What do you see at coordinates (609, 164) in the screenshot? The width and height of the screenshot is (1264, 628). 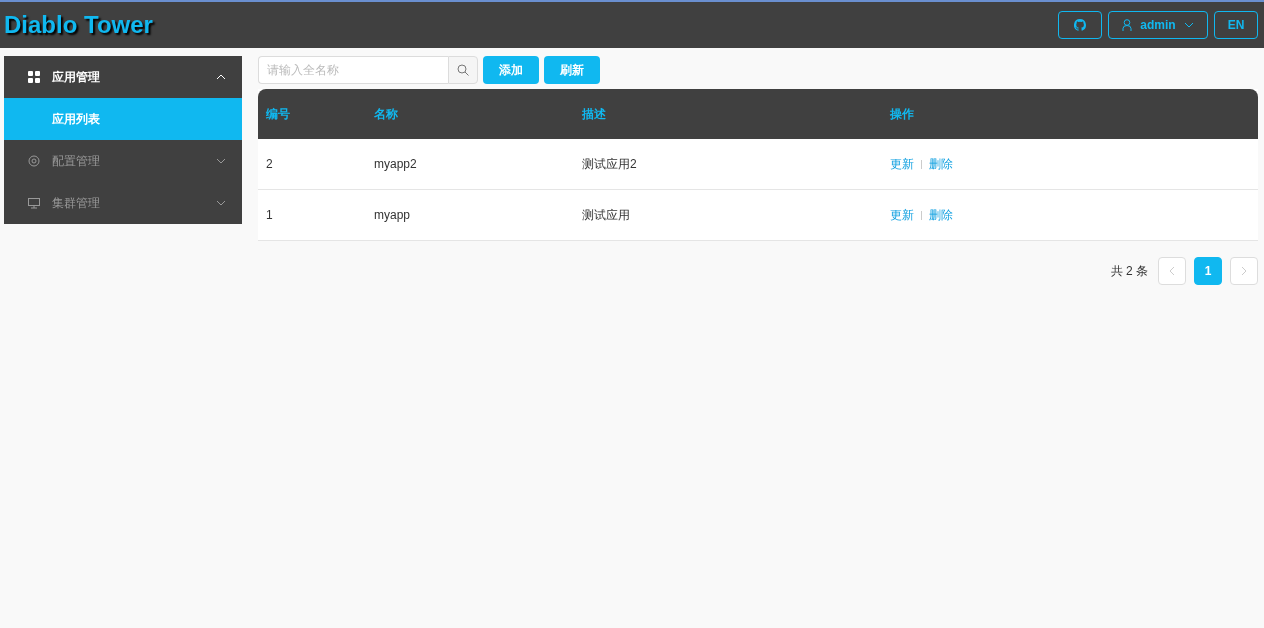 I see `table-cell-text: 测试应用2` at bounding box center [609, 164].